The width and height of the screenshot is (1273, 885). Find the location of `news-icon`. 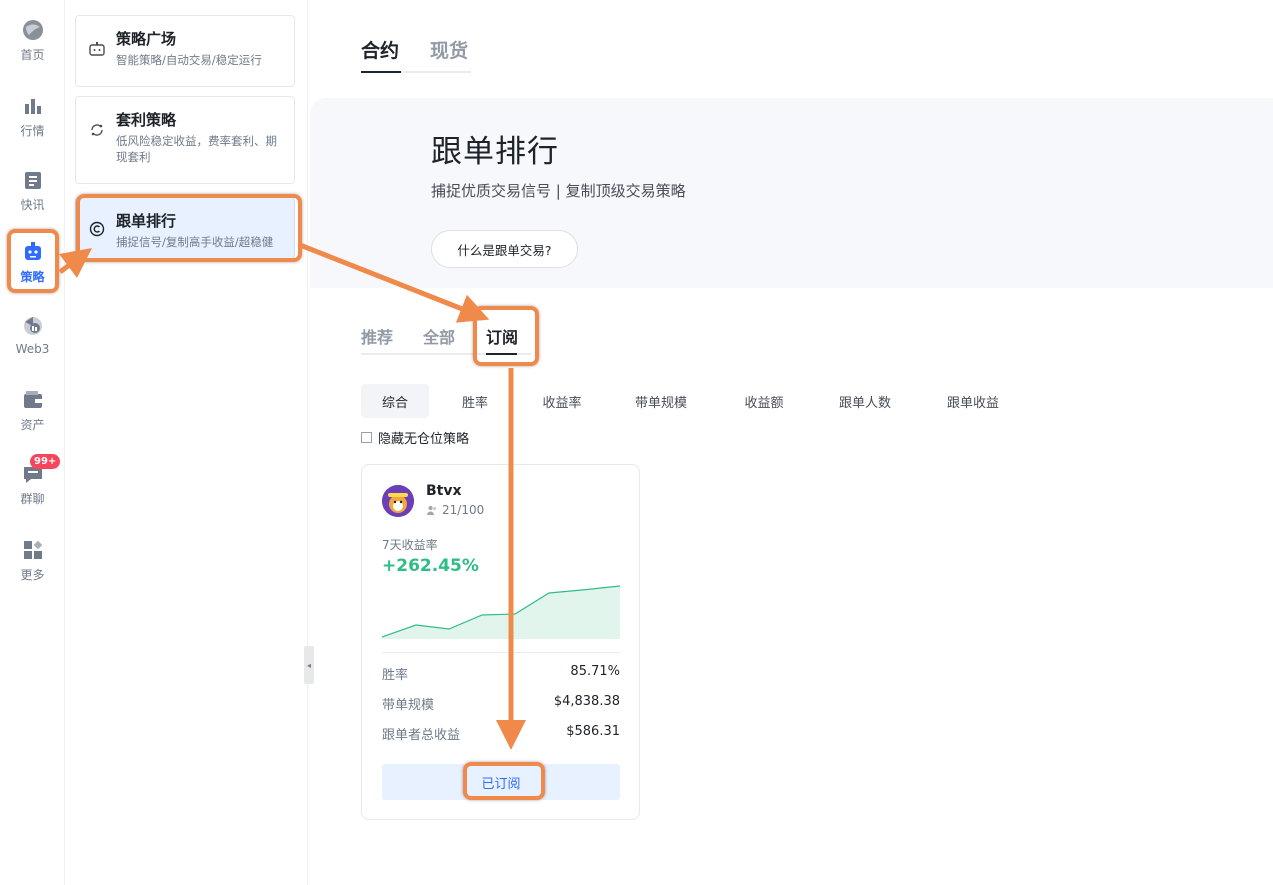

news-icon is located at coordinates (33, 180).